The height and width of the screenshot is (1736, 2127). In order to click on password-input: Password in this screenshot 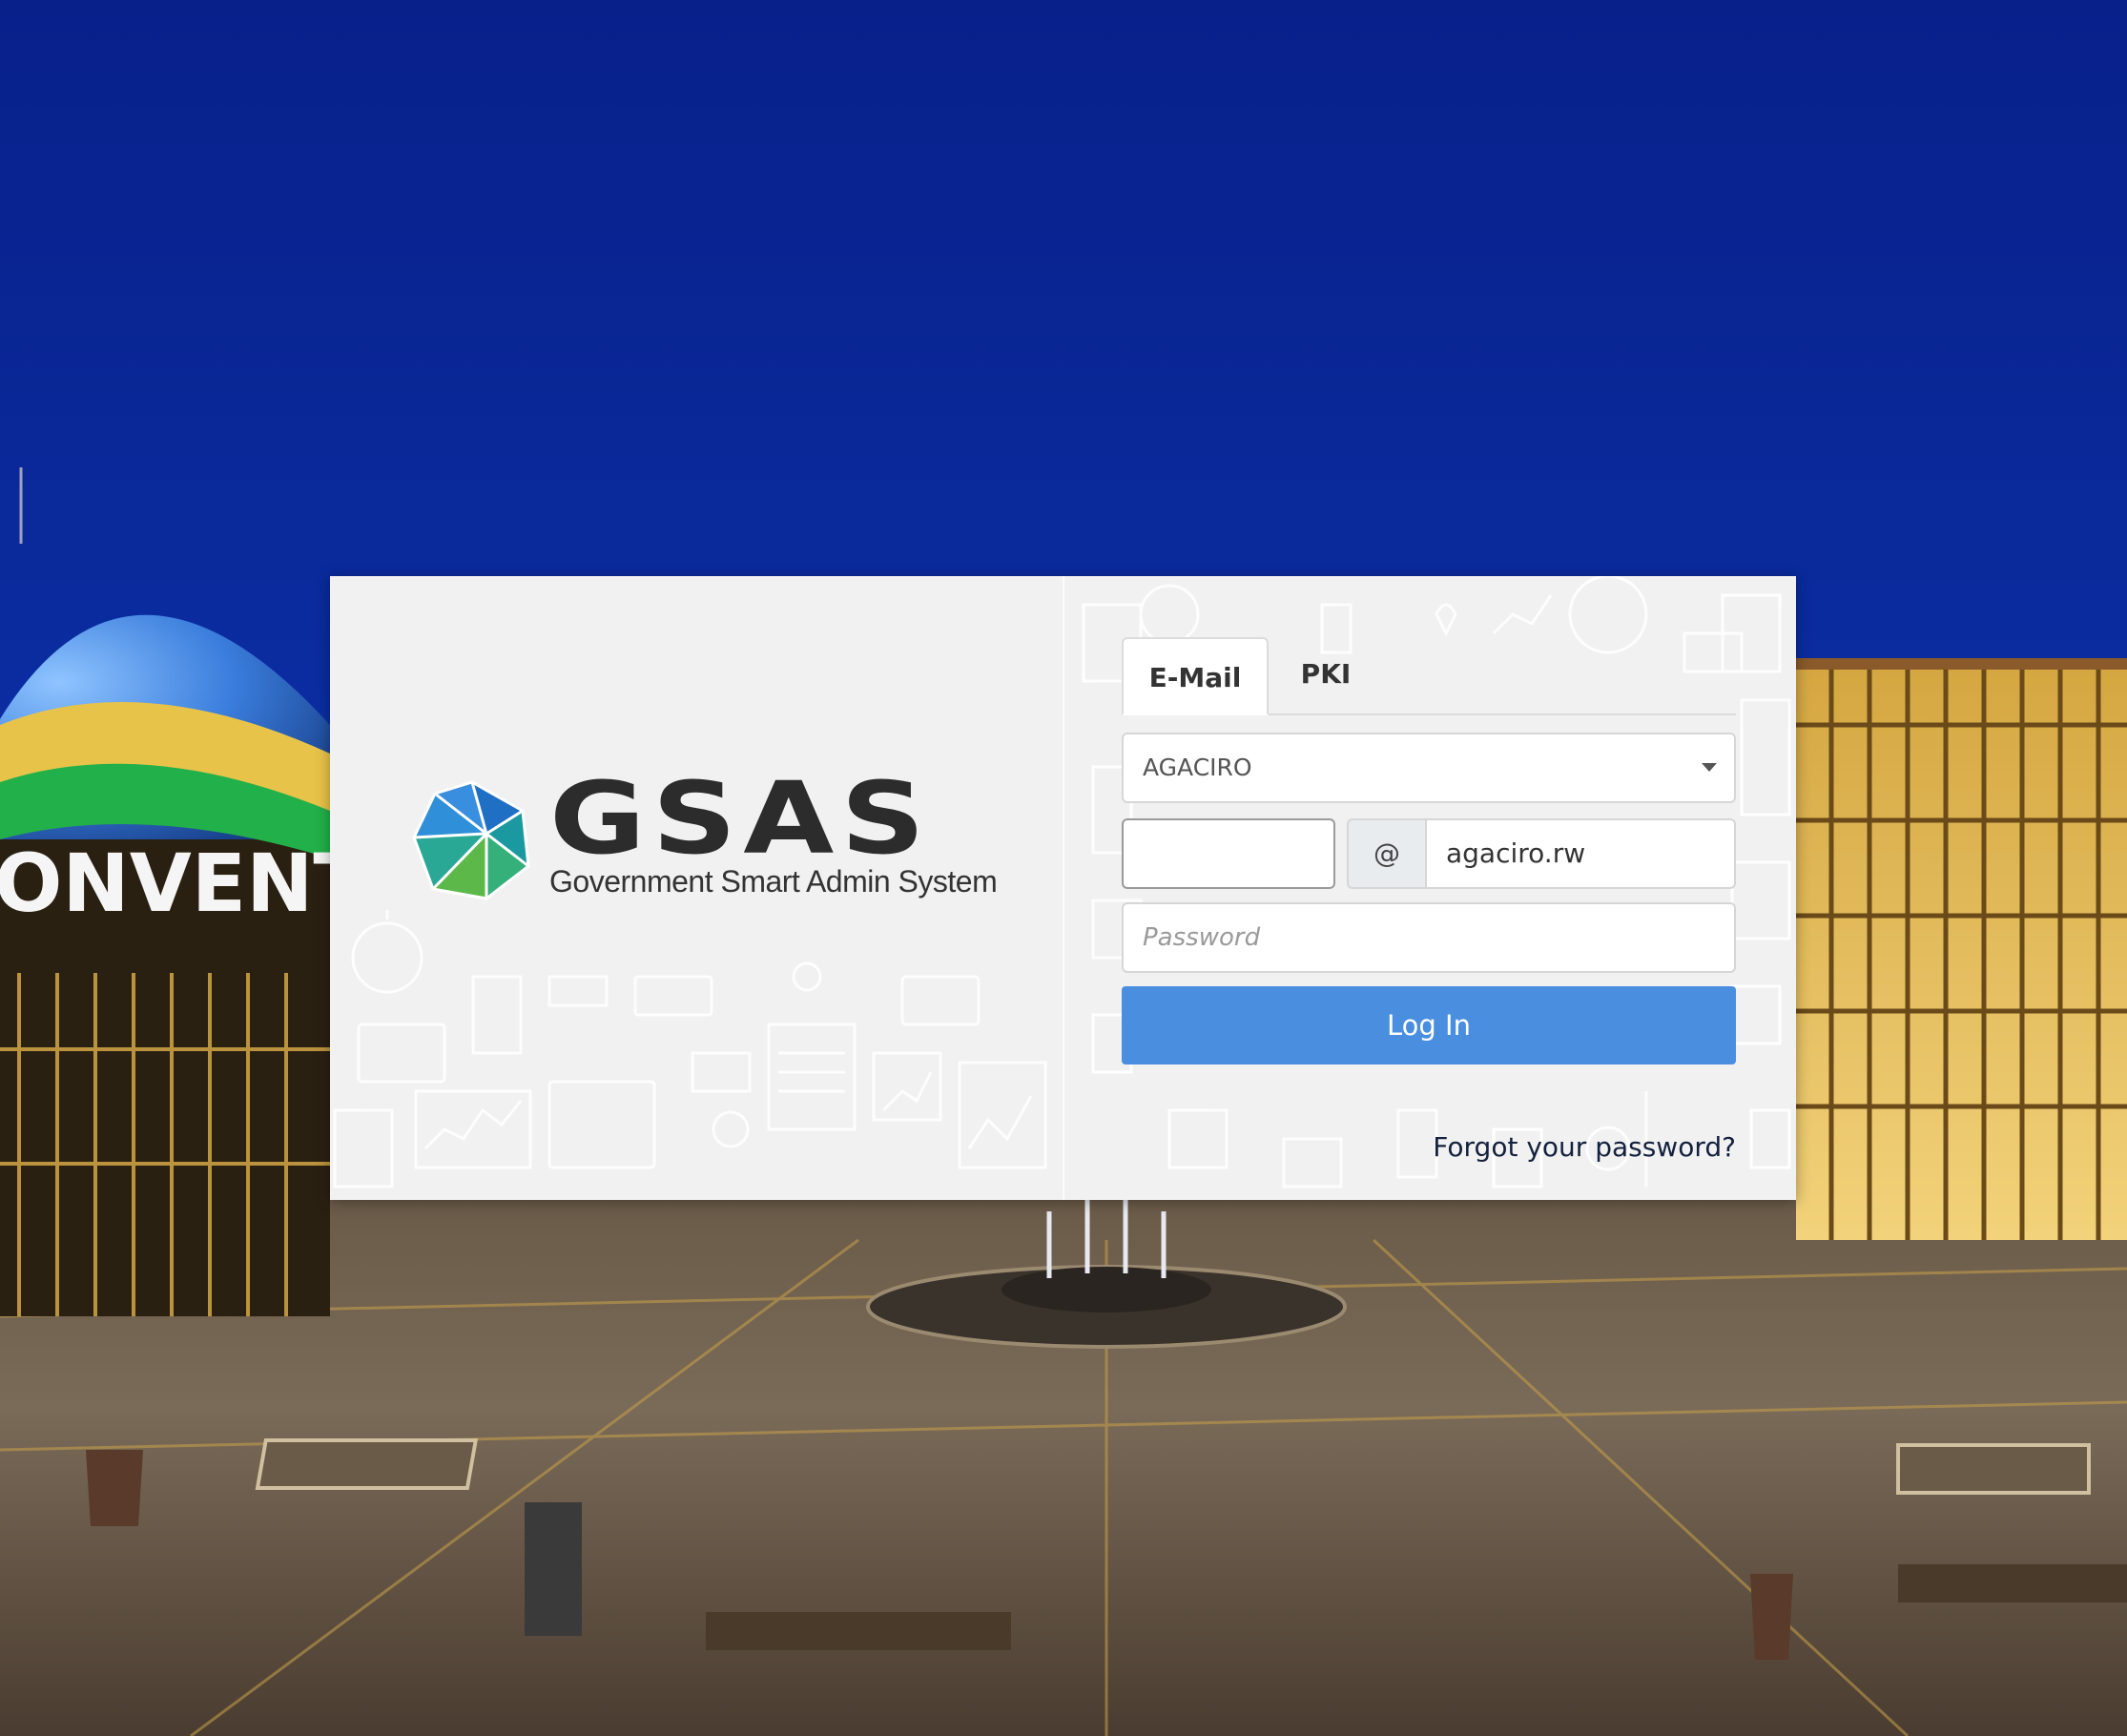, I will do `click(1429, 938)`.